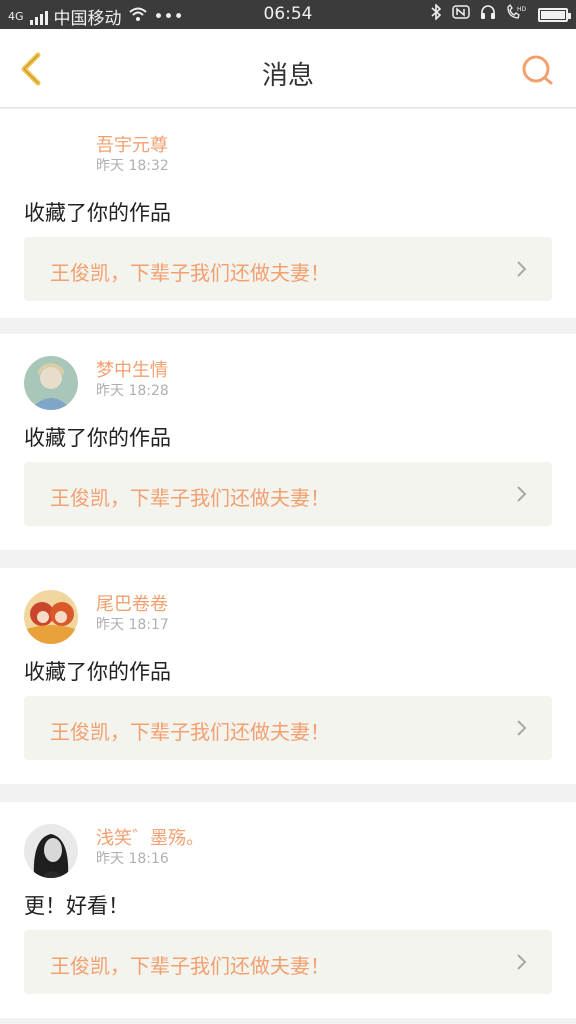 This screenshot has height=1024, width=576. I want to click on timestamp: 昨天 18:28, so click(132, 391).